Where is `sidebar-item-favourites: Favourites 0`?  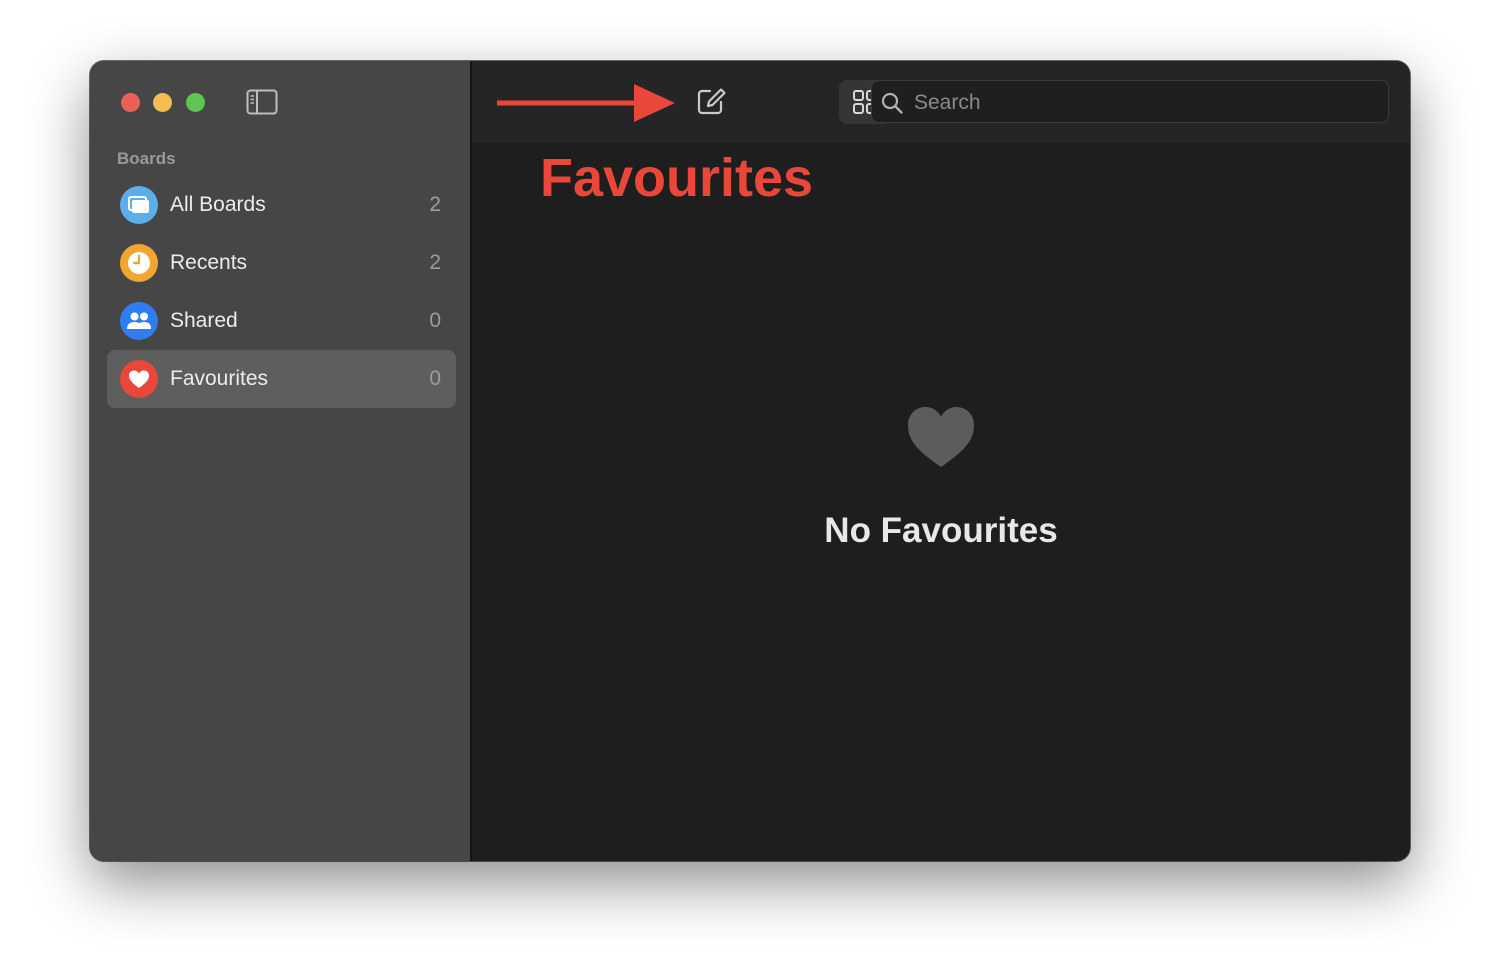 sidebar-item-favourites: Favourites 0 is located at coordinates (281, 379).